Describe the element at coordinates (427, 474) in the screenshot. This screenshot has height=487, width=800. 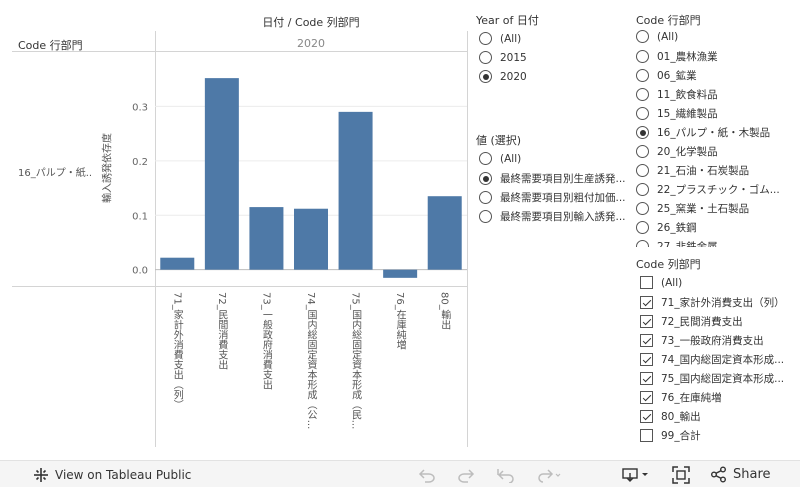
I see `undo-button` at that location.